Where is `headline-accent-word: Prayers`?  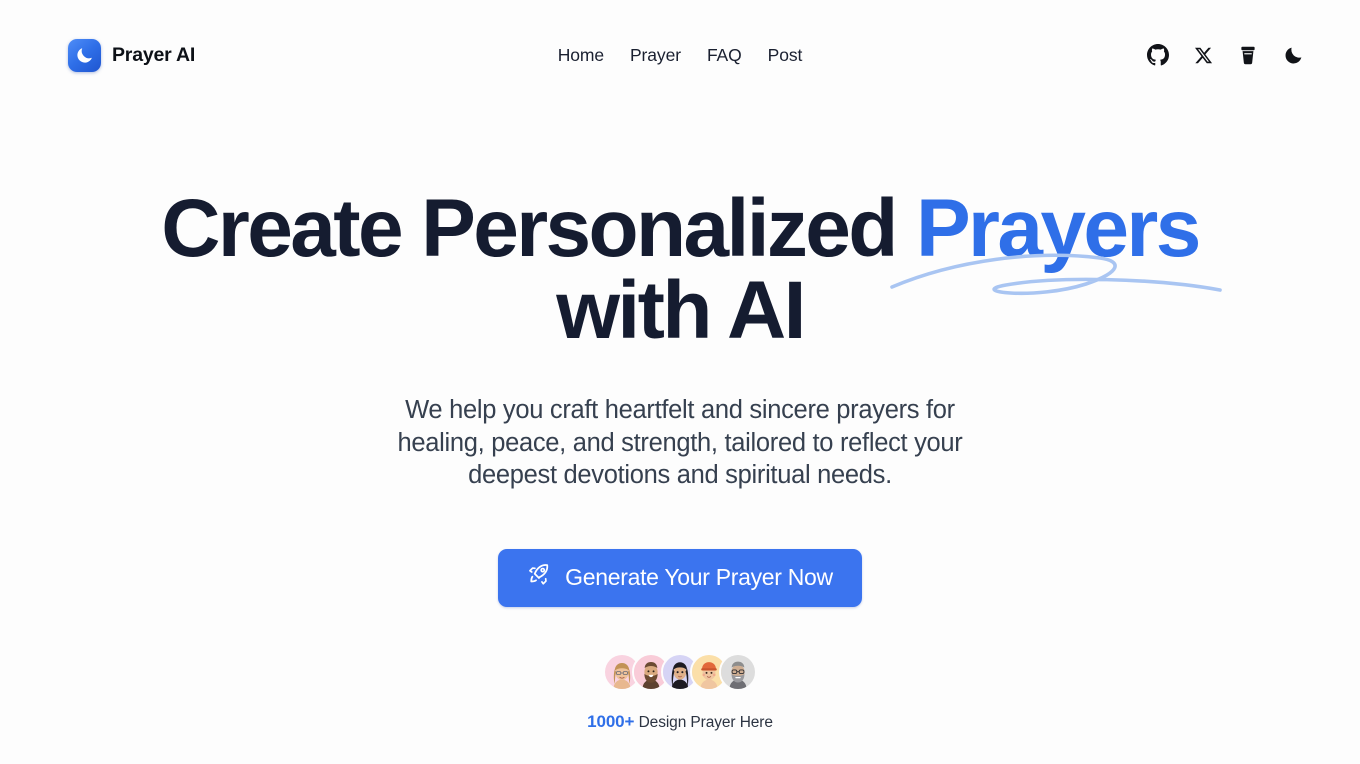 headline-accent-word: Prayers is located at coordinates (1056, 242).